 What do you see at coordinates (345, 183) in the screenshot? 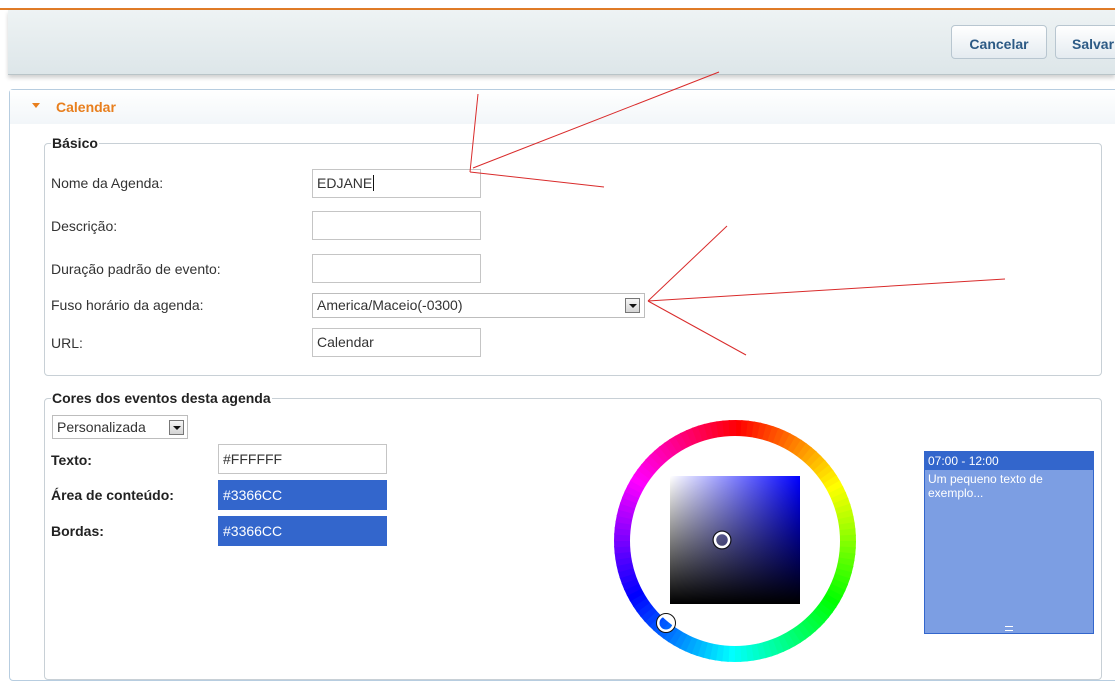
I see `name-value: EDJANE` at bounding box center [345, 183].